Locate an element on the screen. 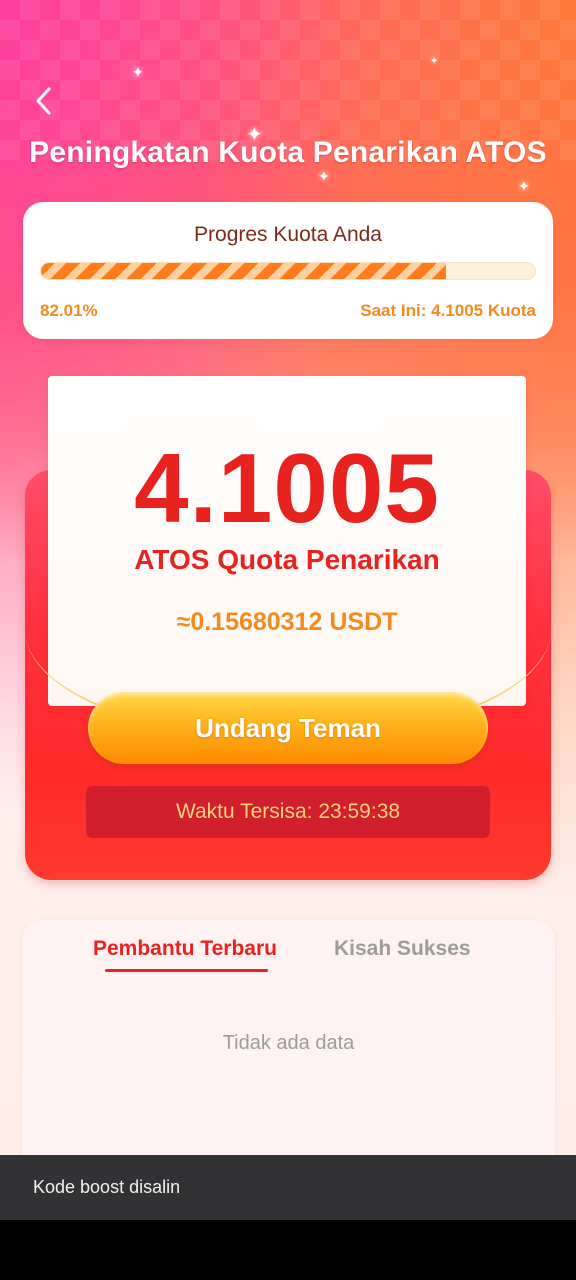 The height and width of the screenshot is (1280, 576). page-title: Peningkatan Kuota Penarikan ATOS is located at coordinates (288, 152).